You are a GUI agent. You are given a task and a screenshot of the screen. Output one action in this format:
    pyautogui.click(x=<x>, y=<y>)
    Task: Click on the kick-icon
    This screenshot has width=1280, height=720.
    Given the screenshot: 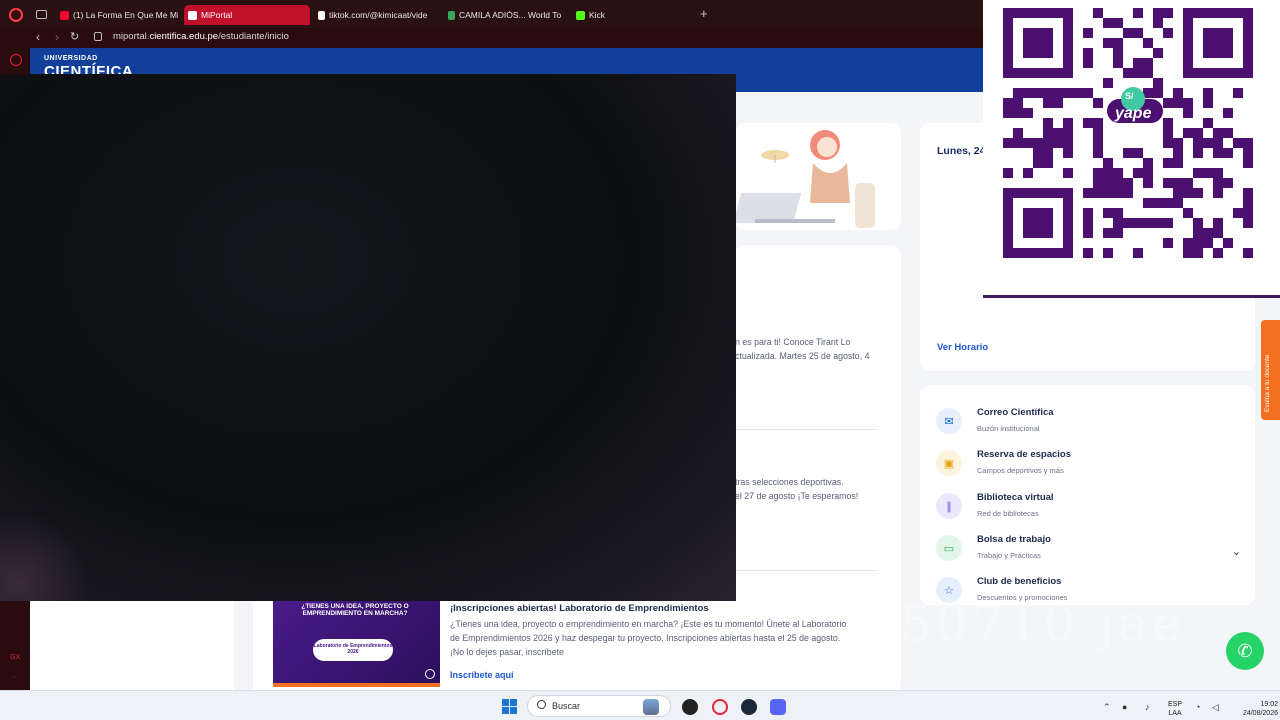 What is the action you would take?
    pyautogui.click(x=580, y=15)
    